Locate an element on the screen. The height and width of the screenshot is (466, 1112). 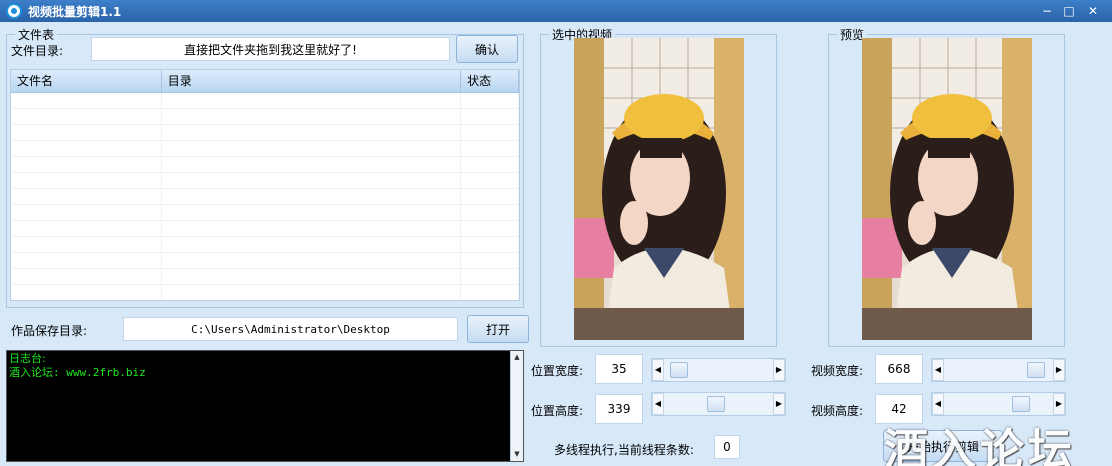
file-dir-input: 直接把文件夹拖到我这里就好了! is located at coordinates (270, 49).